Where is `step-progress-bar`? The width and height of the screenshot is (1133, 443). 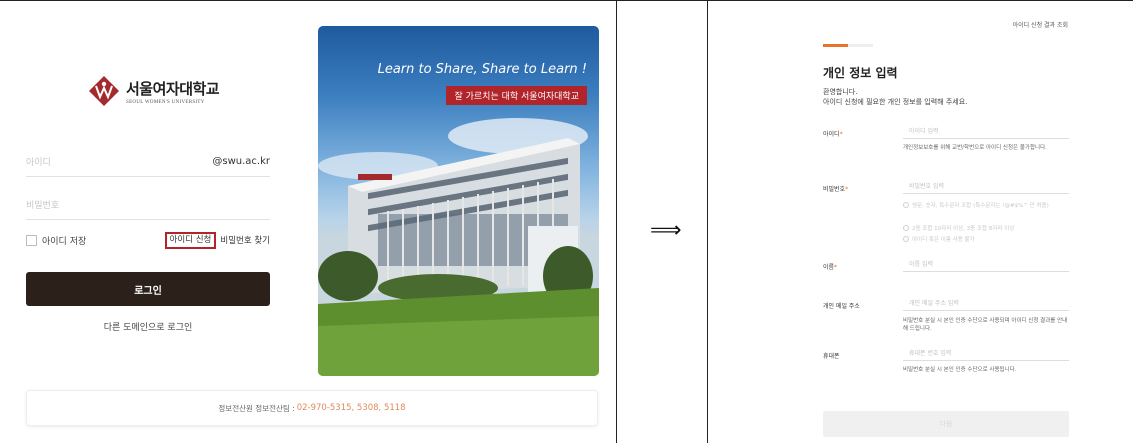 step-progress-bar is located at coordinates (848, 45).